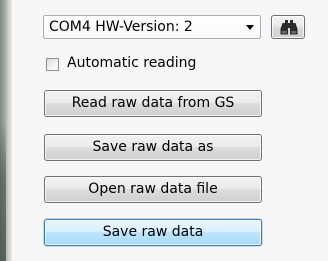 This screenshot has height=261, width=328. Describe the element at coordinates (52, 64) in the screenshot. I see `automatic-reading-checkbox` at that location.